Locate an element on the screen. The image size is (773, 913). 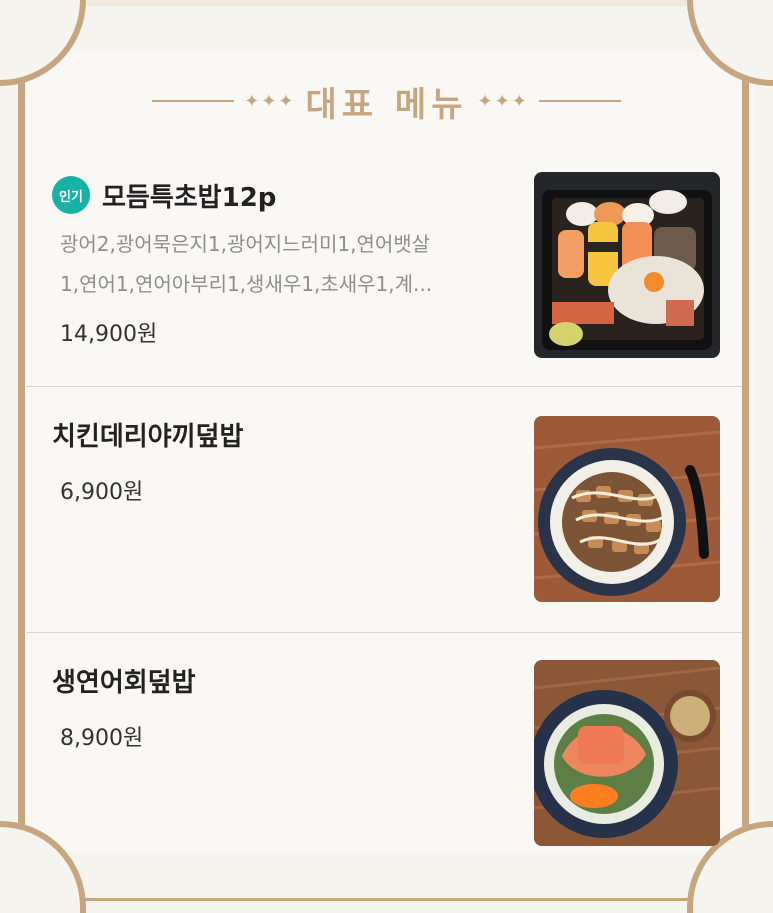
menu-item-name: 모듬특초밥12p is located at coordinates (189, 197).